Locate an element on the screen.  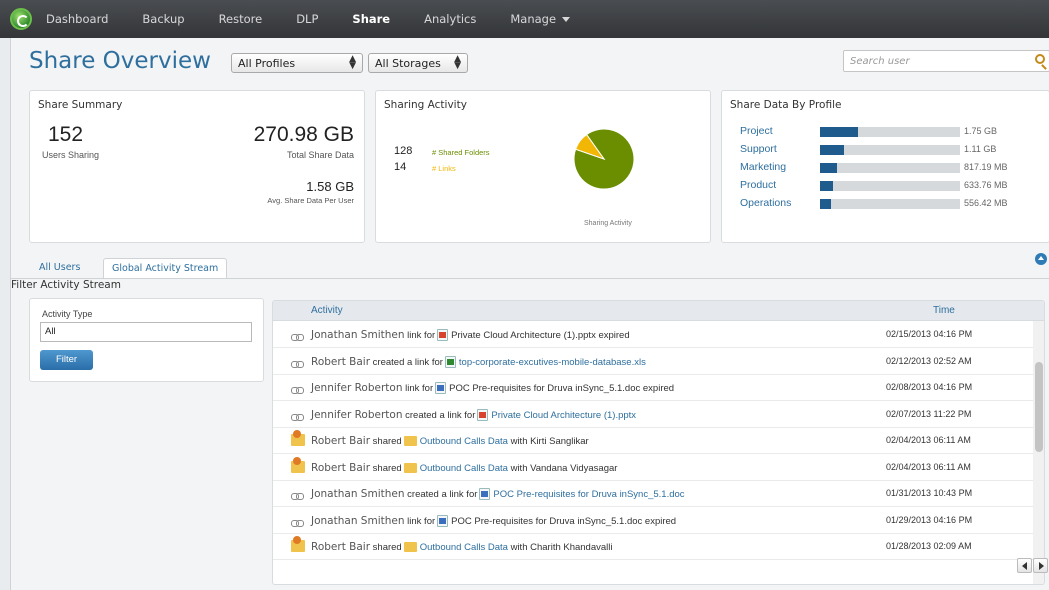
xls-file-icon is located at coordinates (450, 361).